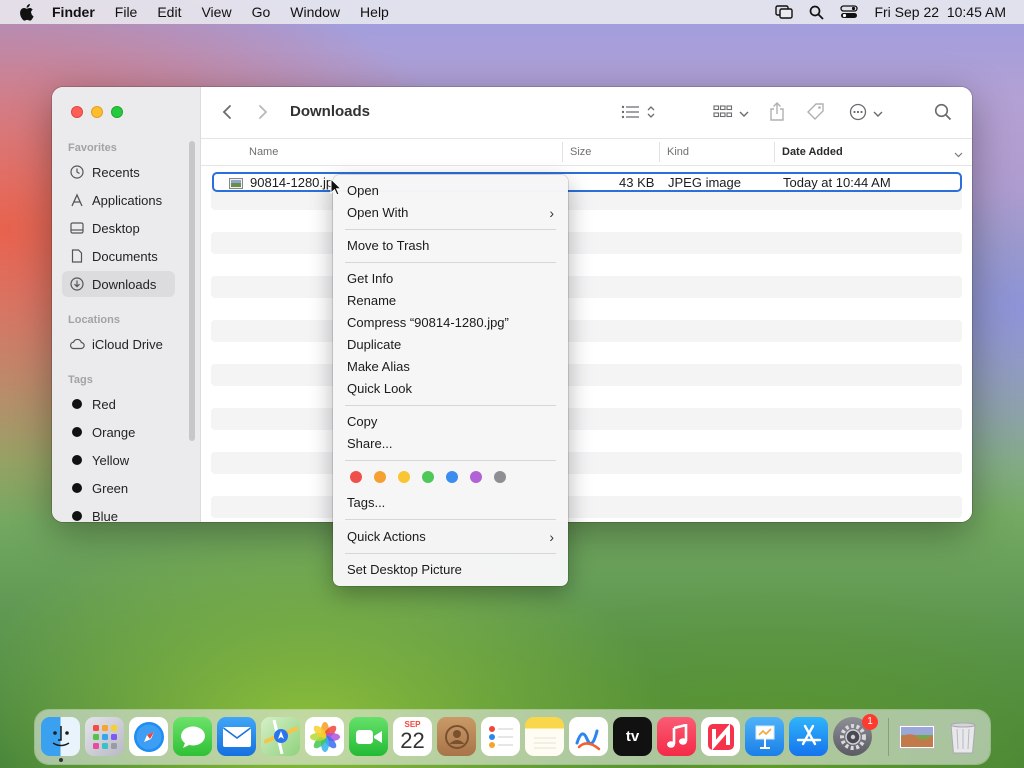 The width and height of the screenshot is (1024, 768). Describe the element at coordinates (118, 228) in the screenshot. I see `sidebar-item-desktop: Desktop` at that location.